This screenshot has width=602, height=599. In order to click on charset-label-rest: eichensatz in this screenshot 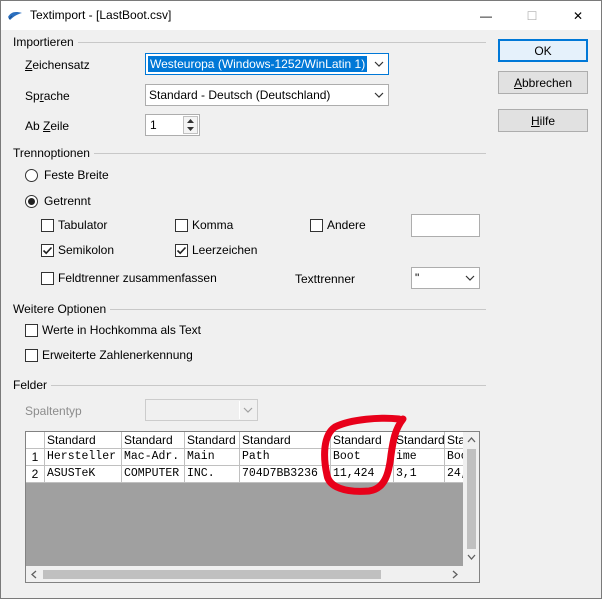, I will do `click(61, 65)`.